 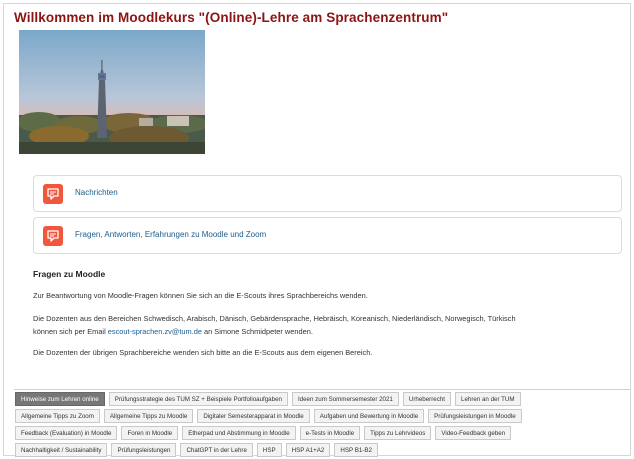 I want to click on tab-feedback: Feedback (Evaluation) in Moodle, so click(x=66, y=433).